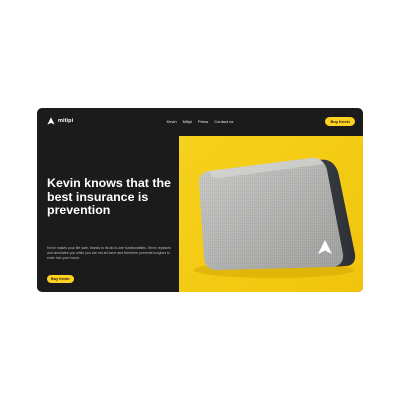 The image size is (400, 400). I want to click on nav-item-contact: Contact us, so click(223, 121).